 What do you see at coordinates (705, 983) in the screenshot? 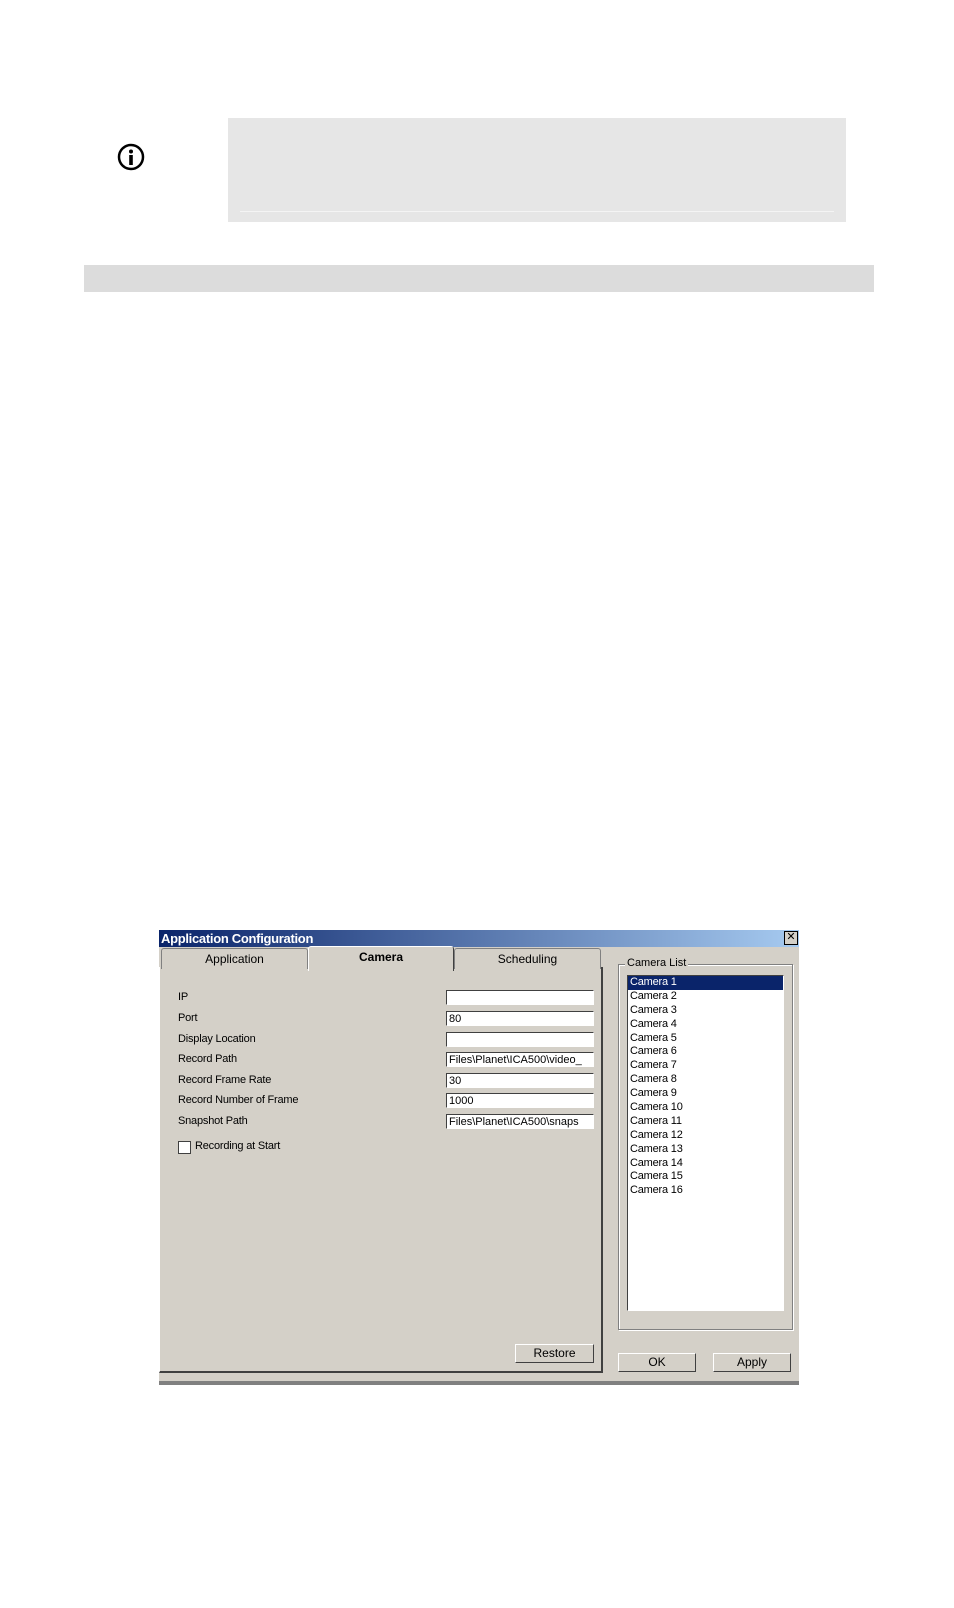
I see `list-item: Camera 1` at bounding box center [705, 983].